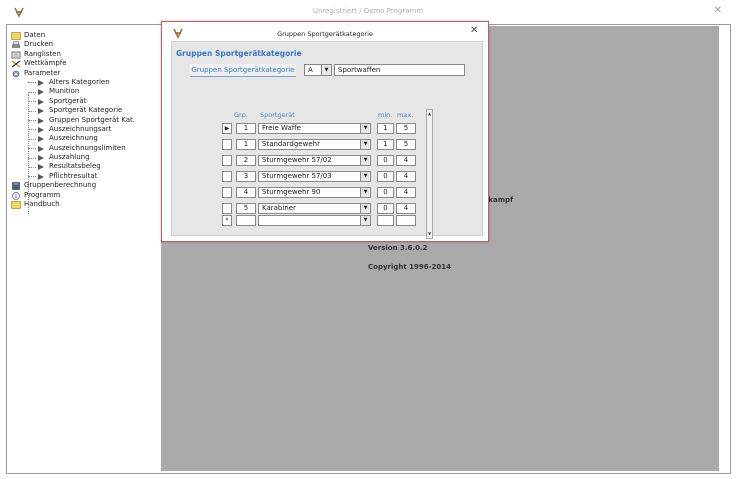  I want to click on max-cell, so click(406, 220).